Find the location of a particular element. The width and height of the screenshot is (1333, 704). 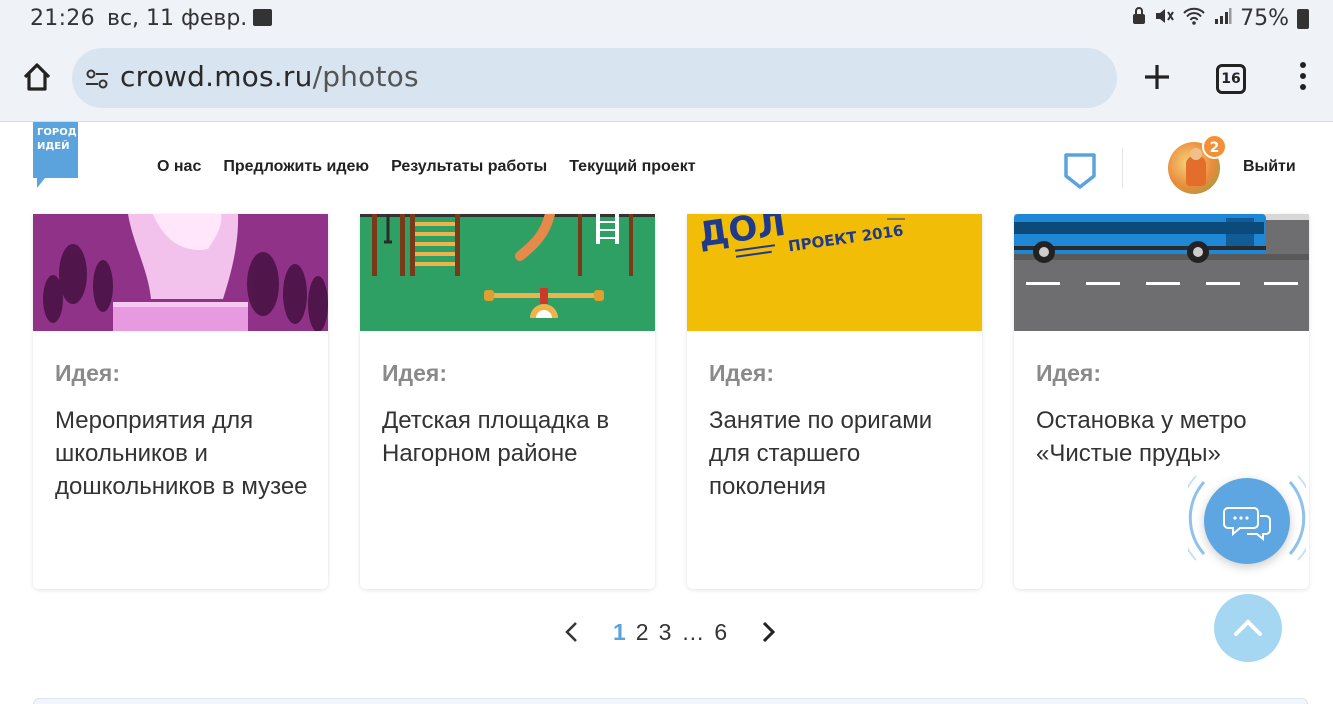

plus-icon is located at coordinates (1157, 77).